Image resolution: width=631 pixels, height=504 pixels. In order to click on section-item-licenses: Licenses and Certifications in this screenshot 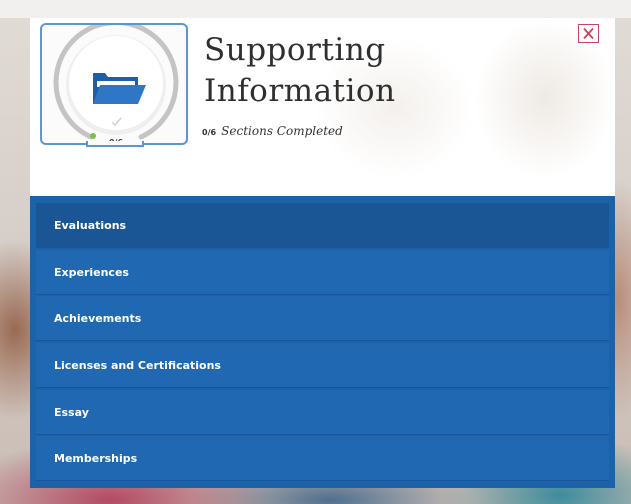, I will do `click(322, 365)`.